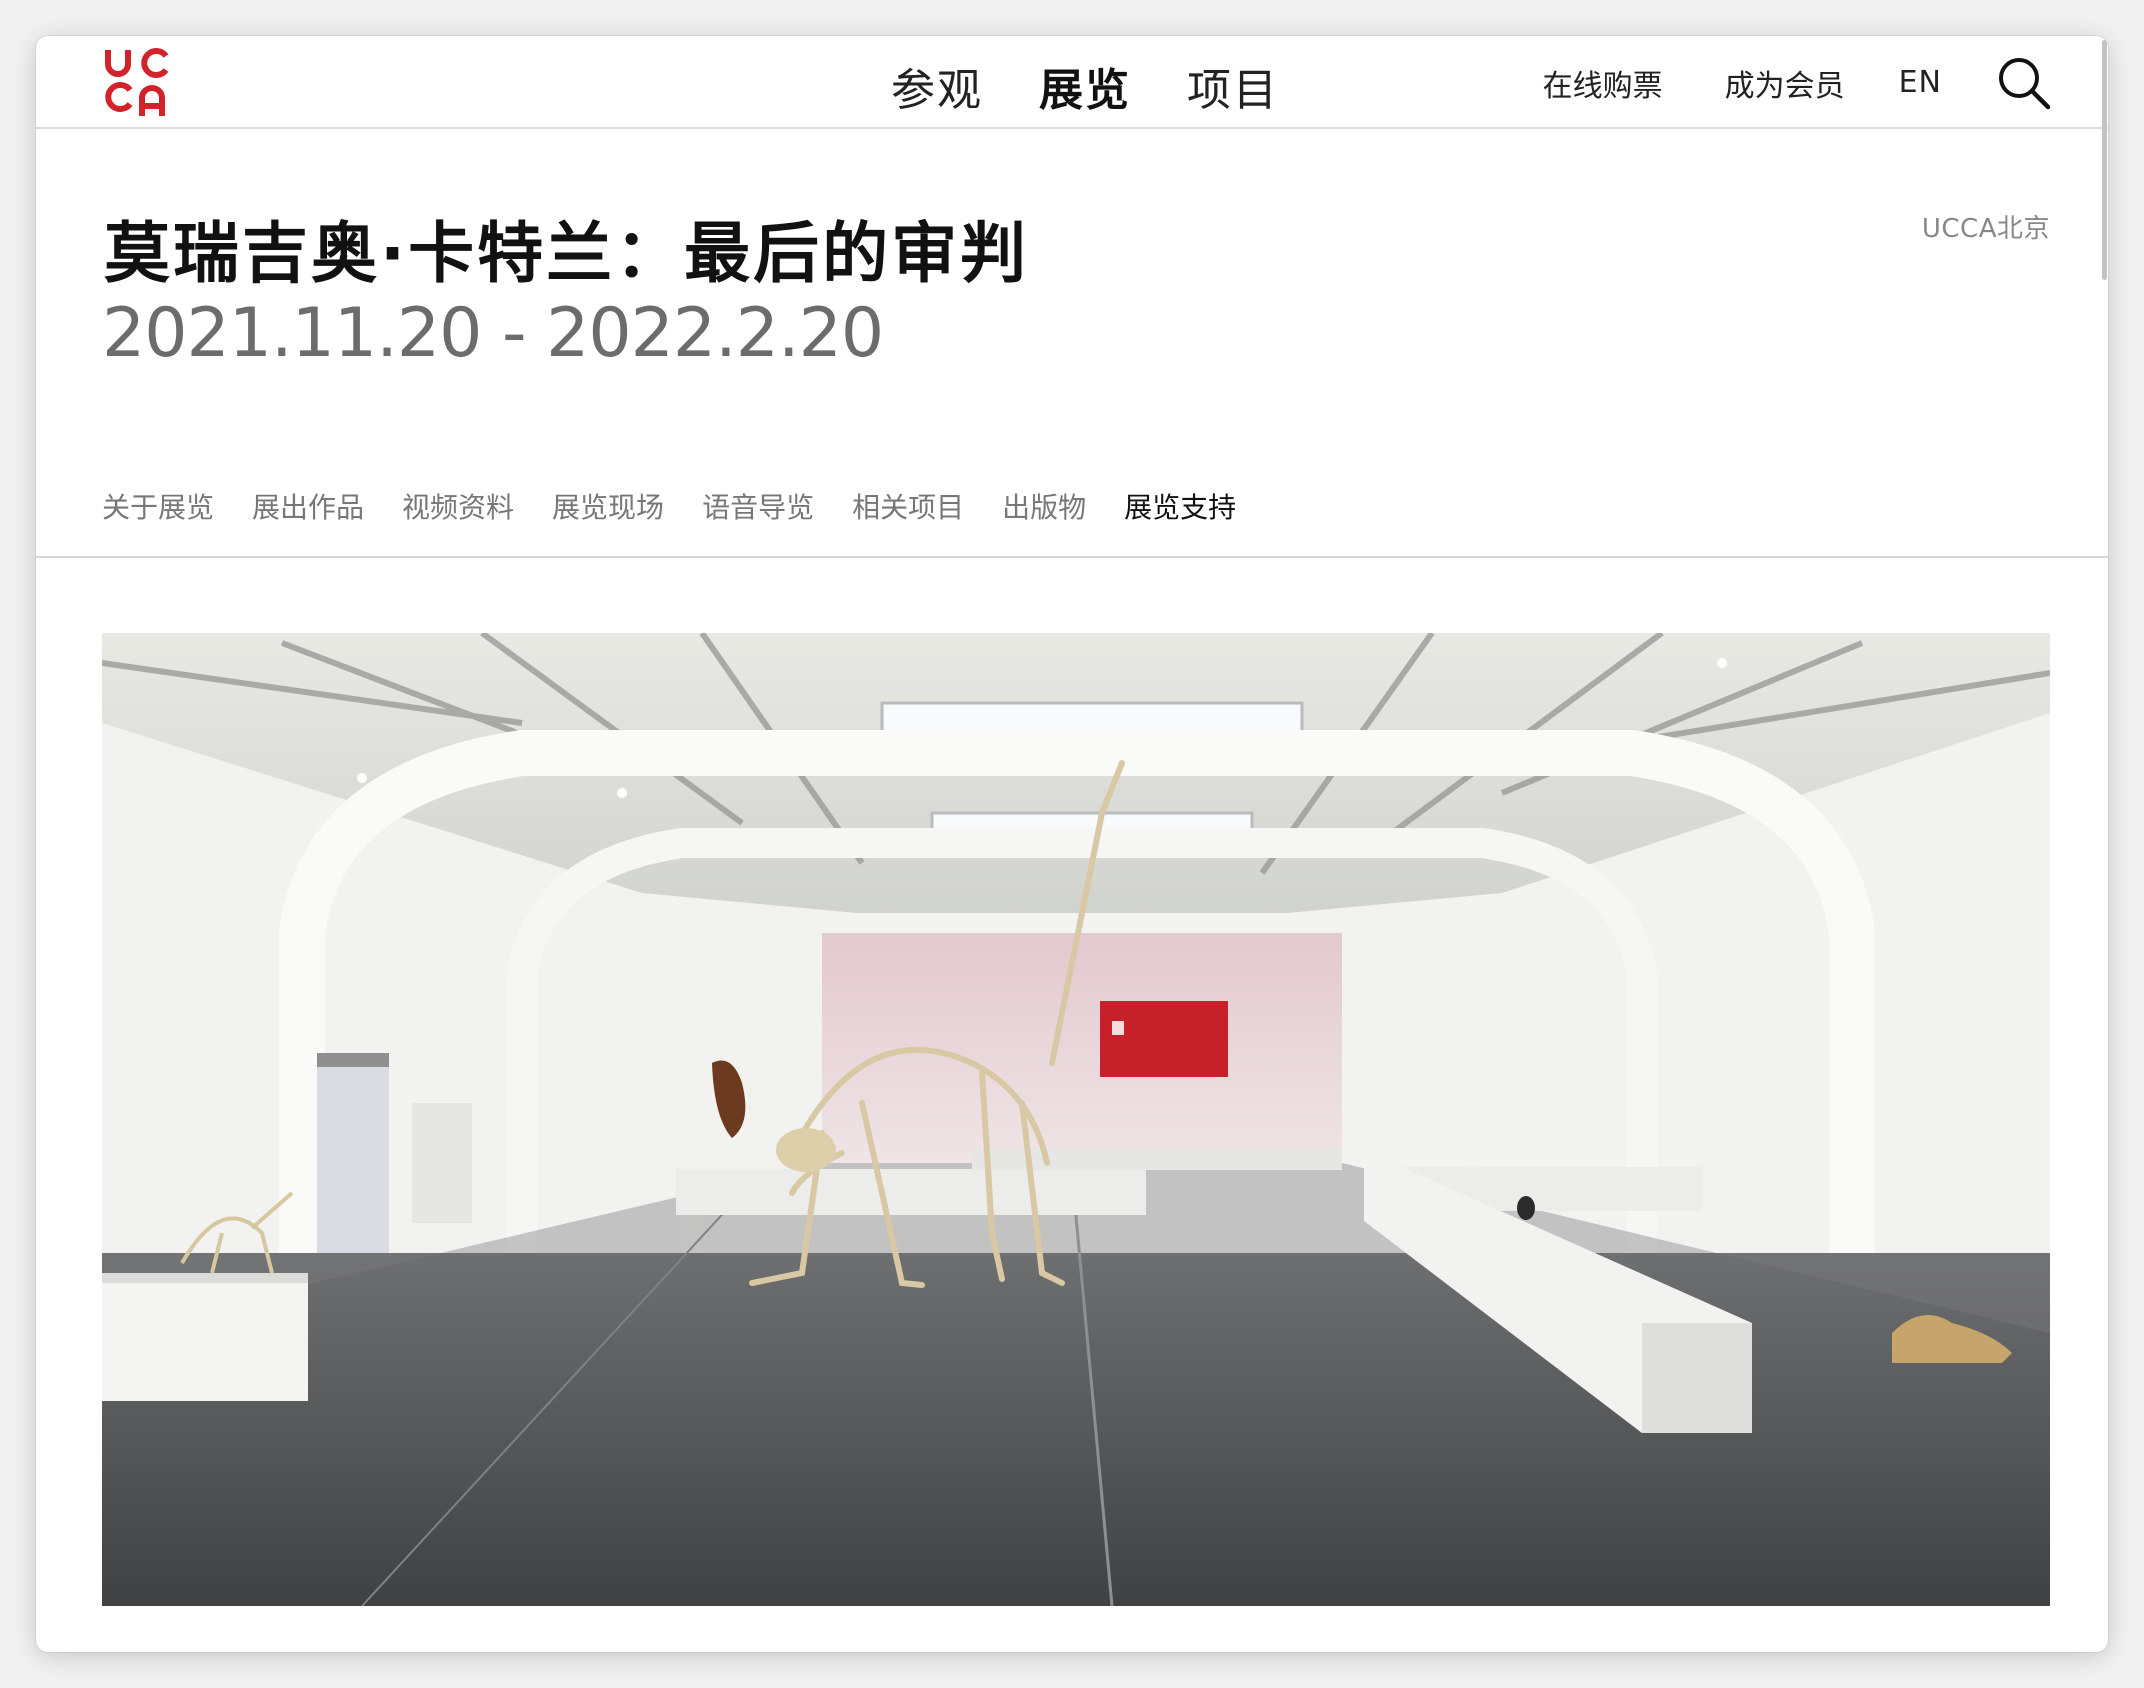 The width and height of the screenshot is (2144, 1688). Describe the element at coordinates (1603, 83) in the screenshot. I see `buy-tickets-link: 在线购票` at that location.